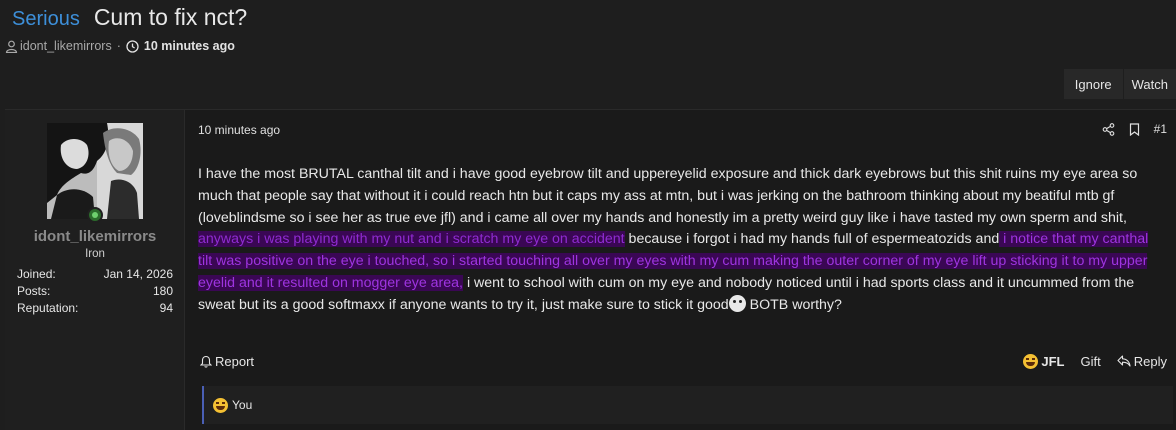 Image resolution: width=1176 pixels, height=430 pixels. I want to click on gift-button: Gift, so click(1091, 361).